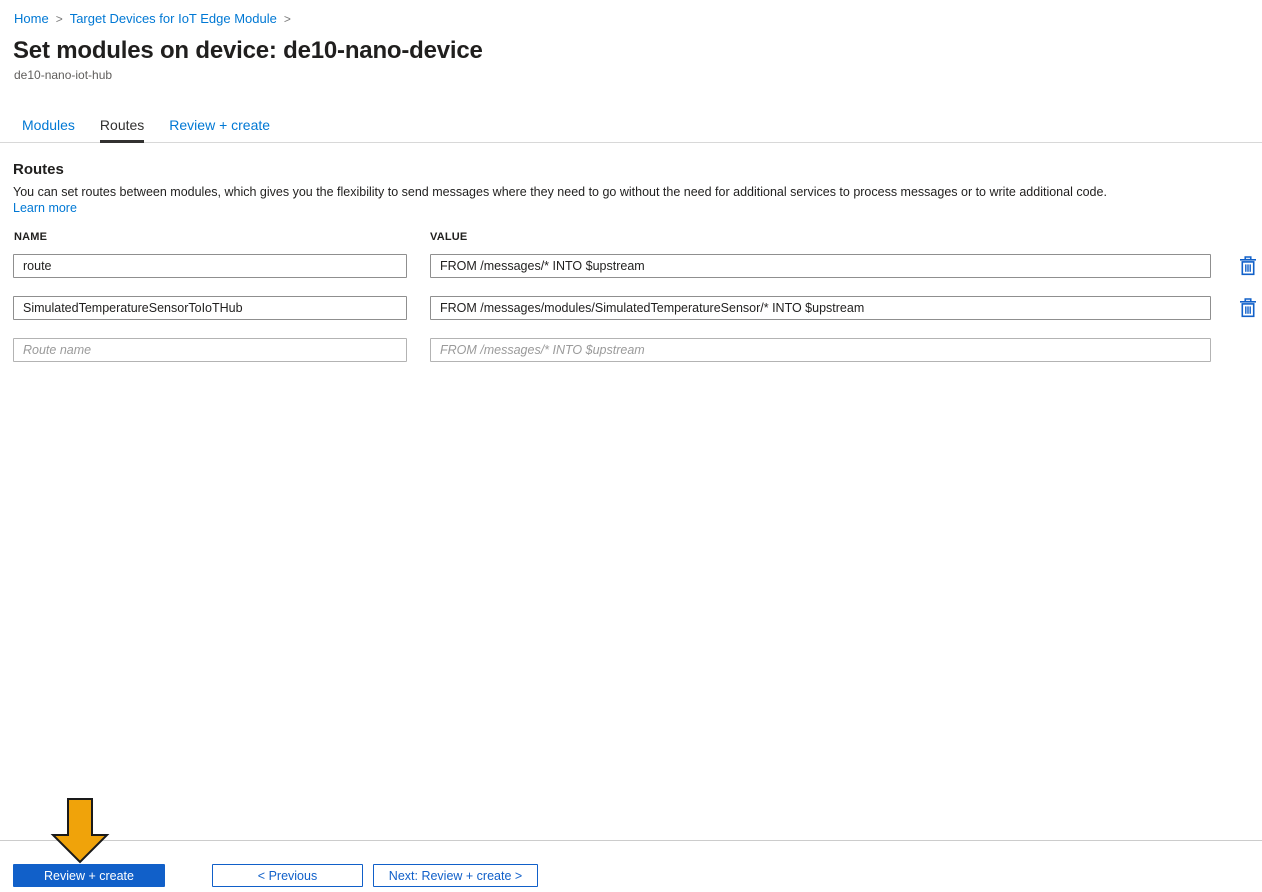  I want to click on tab-review-create: Review + create, so click(219, 127).